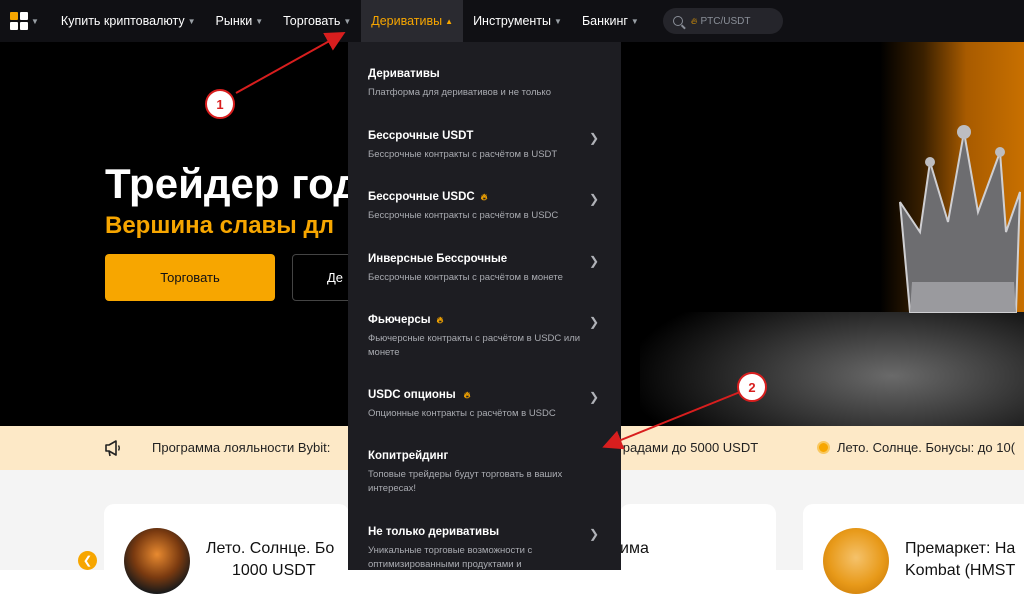  Describe the element at coordinates (752, 387) in the screenshot. I see `annotation-callout-2: 2` at that location.